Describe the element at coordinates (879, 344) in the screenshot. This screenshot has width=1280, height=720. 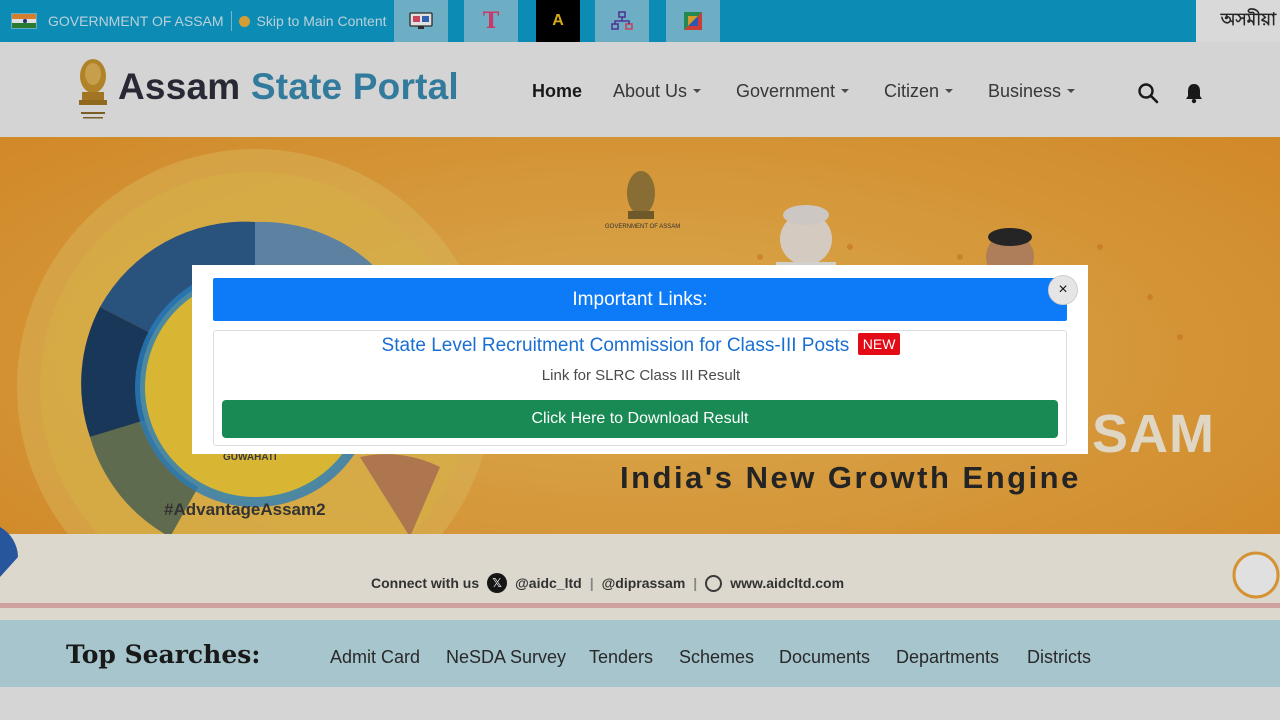
I see `new-badge: NEW` at that location.